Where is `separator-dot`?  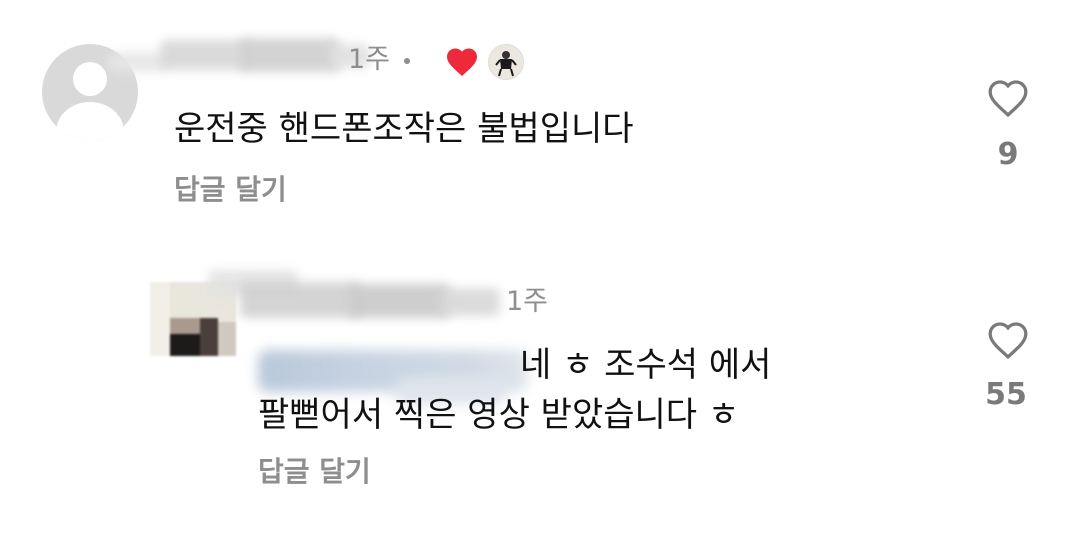 separator-dot is located at coordinates (407, 60).